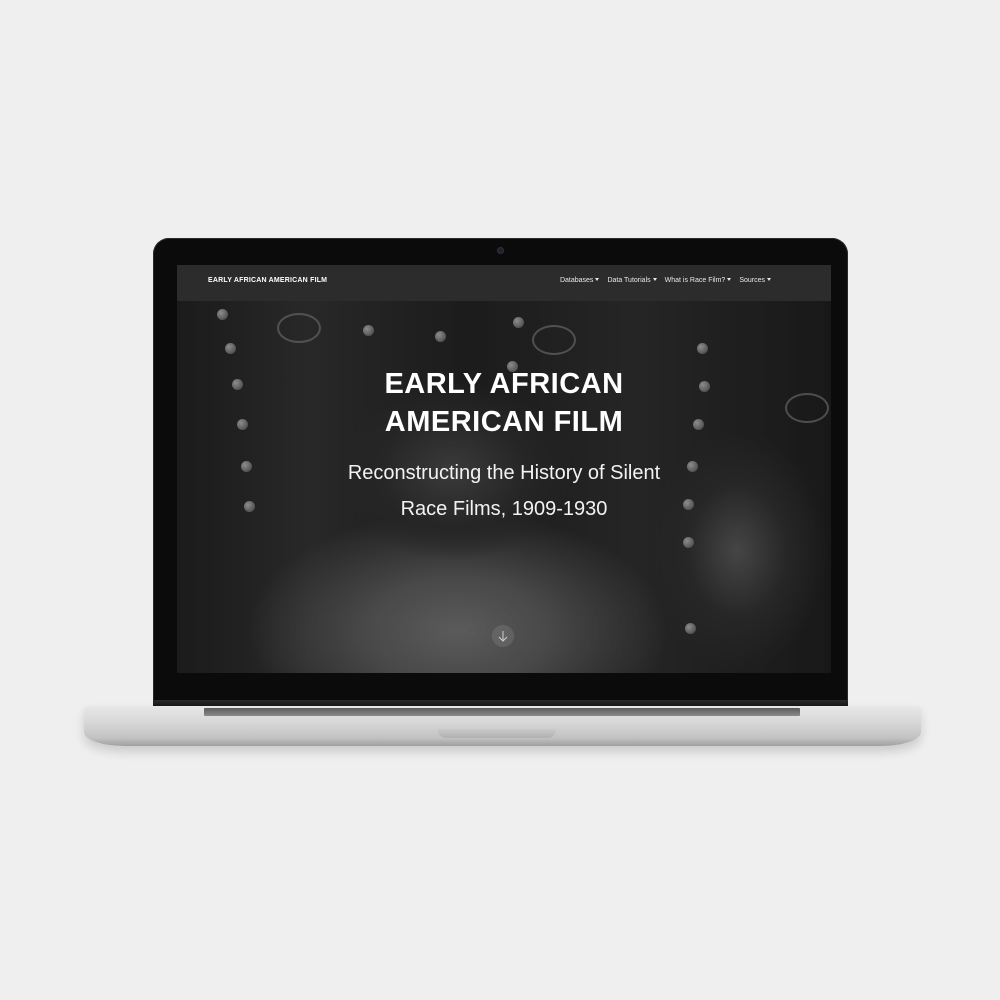  I want to click on hero-title-line: EARLY AFRICAN, so click(504, 384).